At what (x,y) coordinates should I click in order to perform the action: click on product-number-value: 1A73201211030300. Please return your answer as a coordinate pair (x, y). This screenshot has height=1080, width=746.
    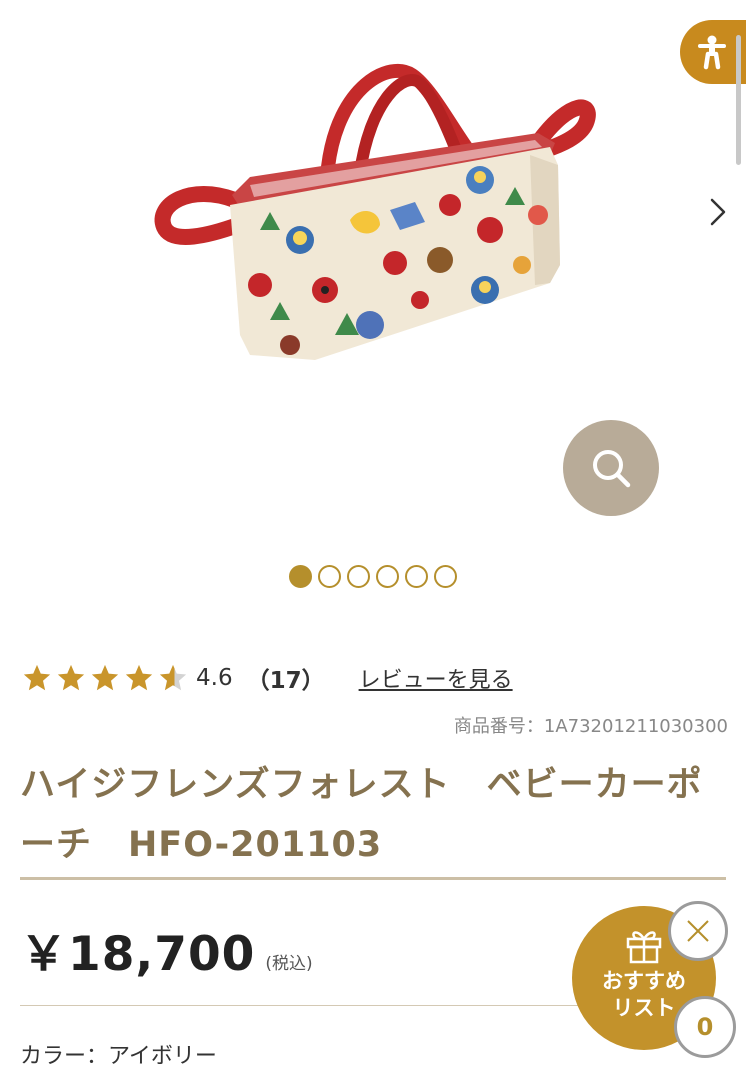
    Looking at the image, I should click on (635, 726).